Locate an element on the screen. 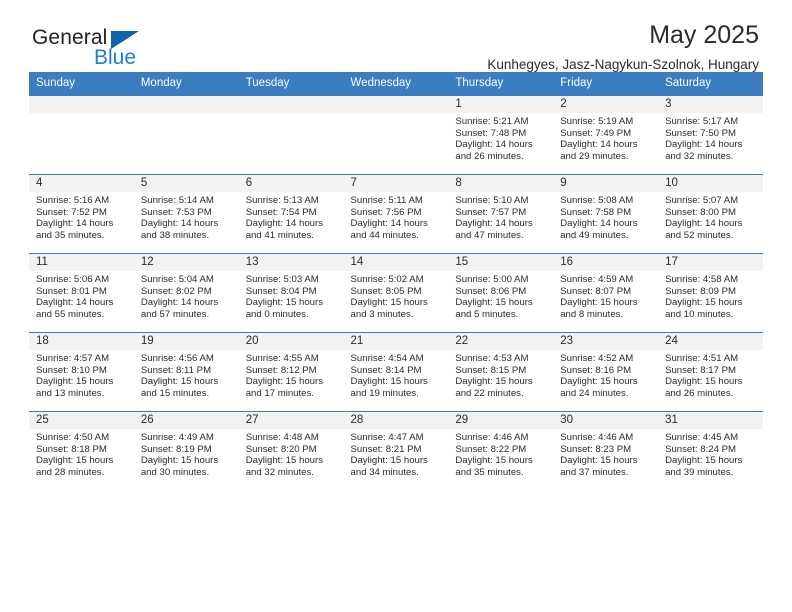 This screenshot has height=612, width=792. day-number: 19 is located at coordinates (186, 341).